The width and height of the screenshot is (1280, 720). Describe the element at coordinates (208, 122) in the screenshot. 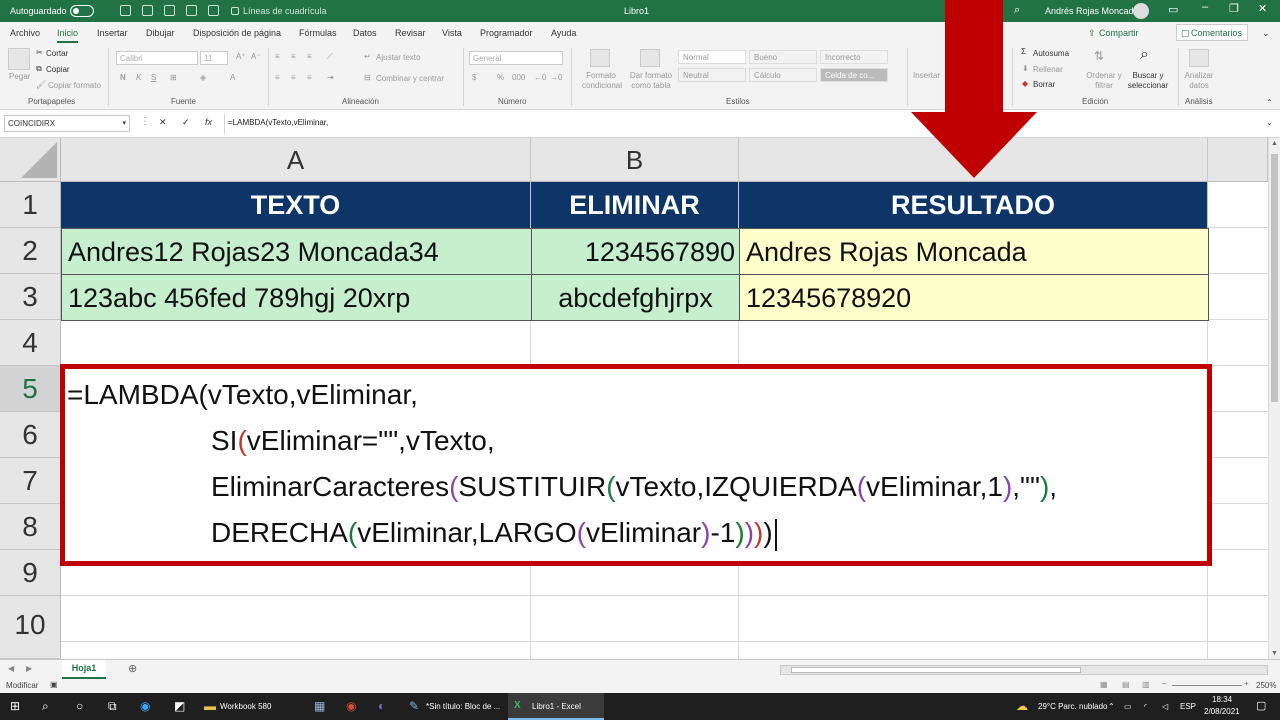

I see `insert-function-icon: fx` at that location.